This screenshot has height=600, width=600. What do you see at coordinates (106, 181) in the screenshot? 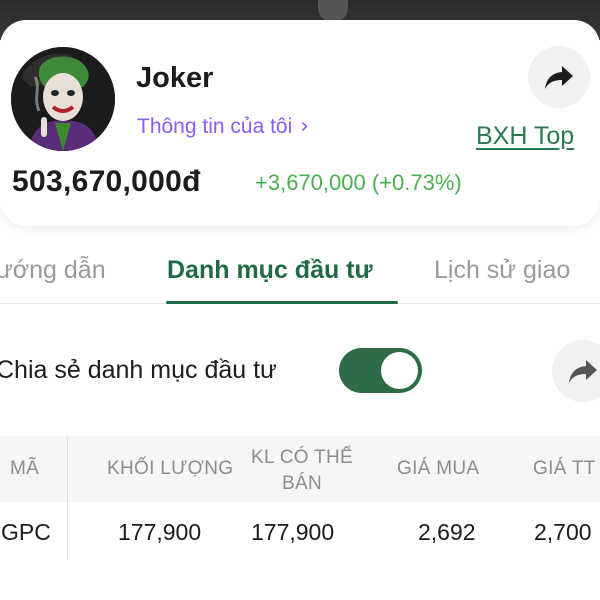
I see `portfolio-balance: 503,670,000đ` at bounding box center [106, 181].